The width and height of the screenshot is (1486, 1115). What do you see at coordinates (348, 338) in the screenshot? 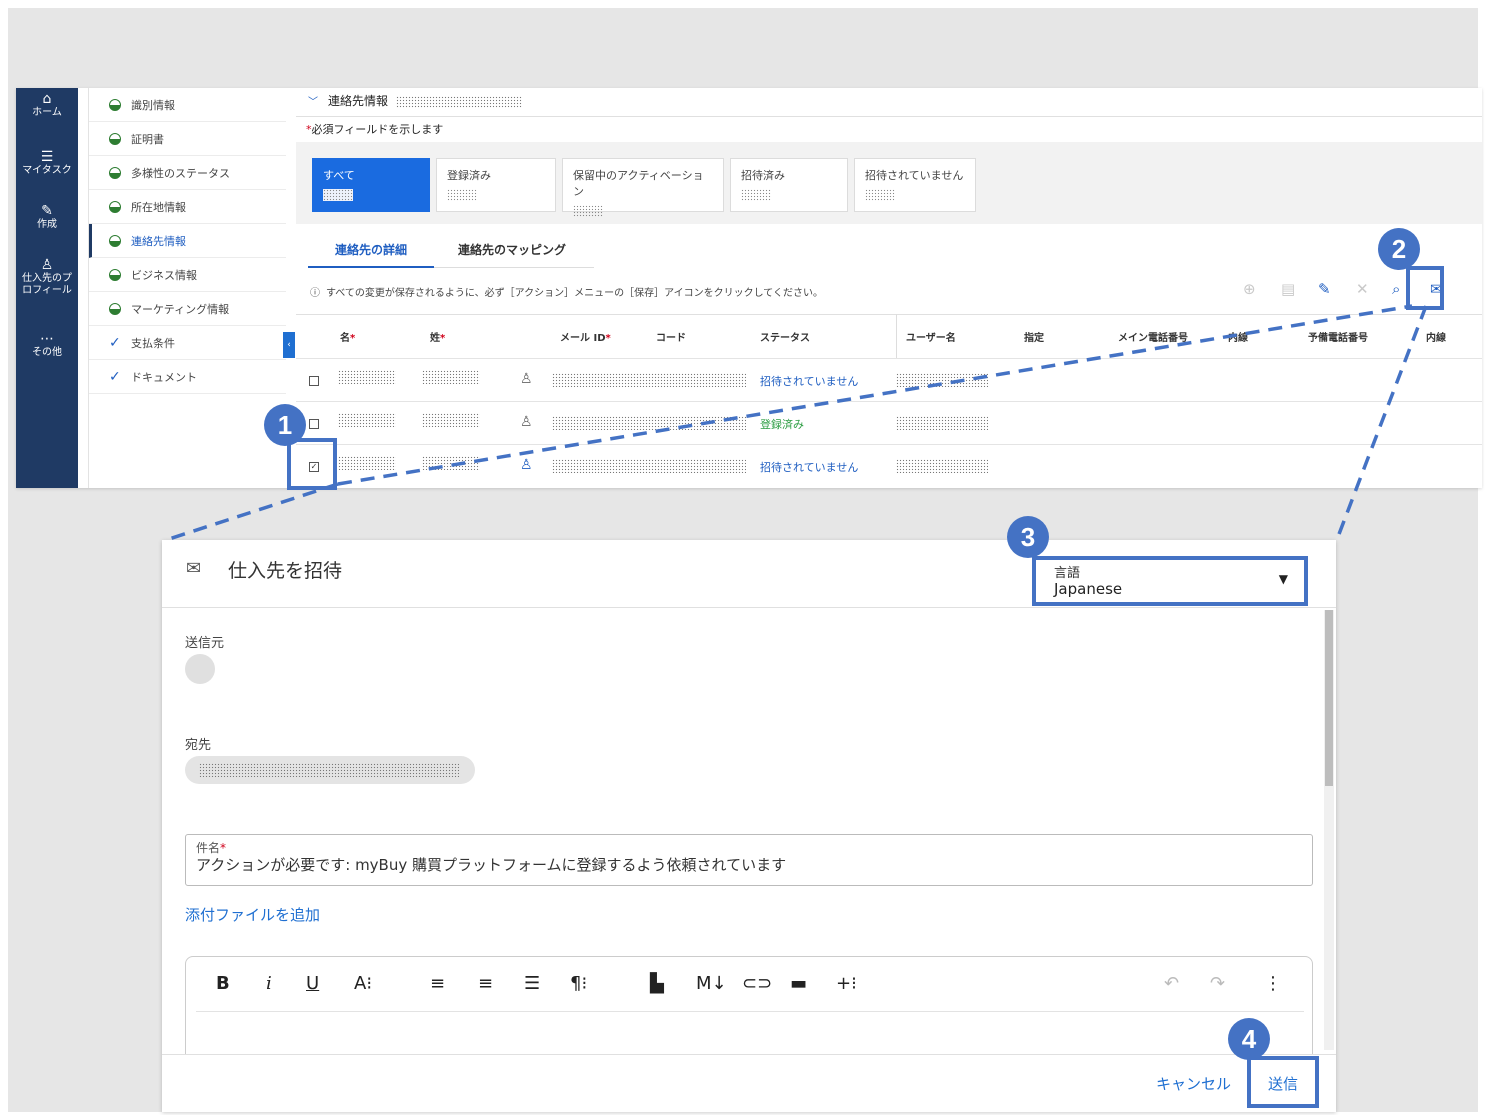
I see `col-first-name: 名*` at bounding box center [348, 338].